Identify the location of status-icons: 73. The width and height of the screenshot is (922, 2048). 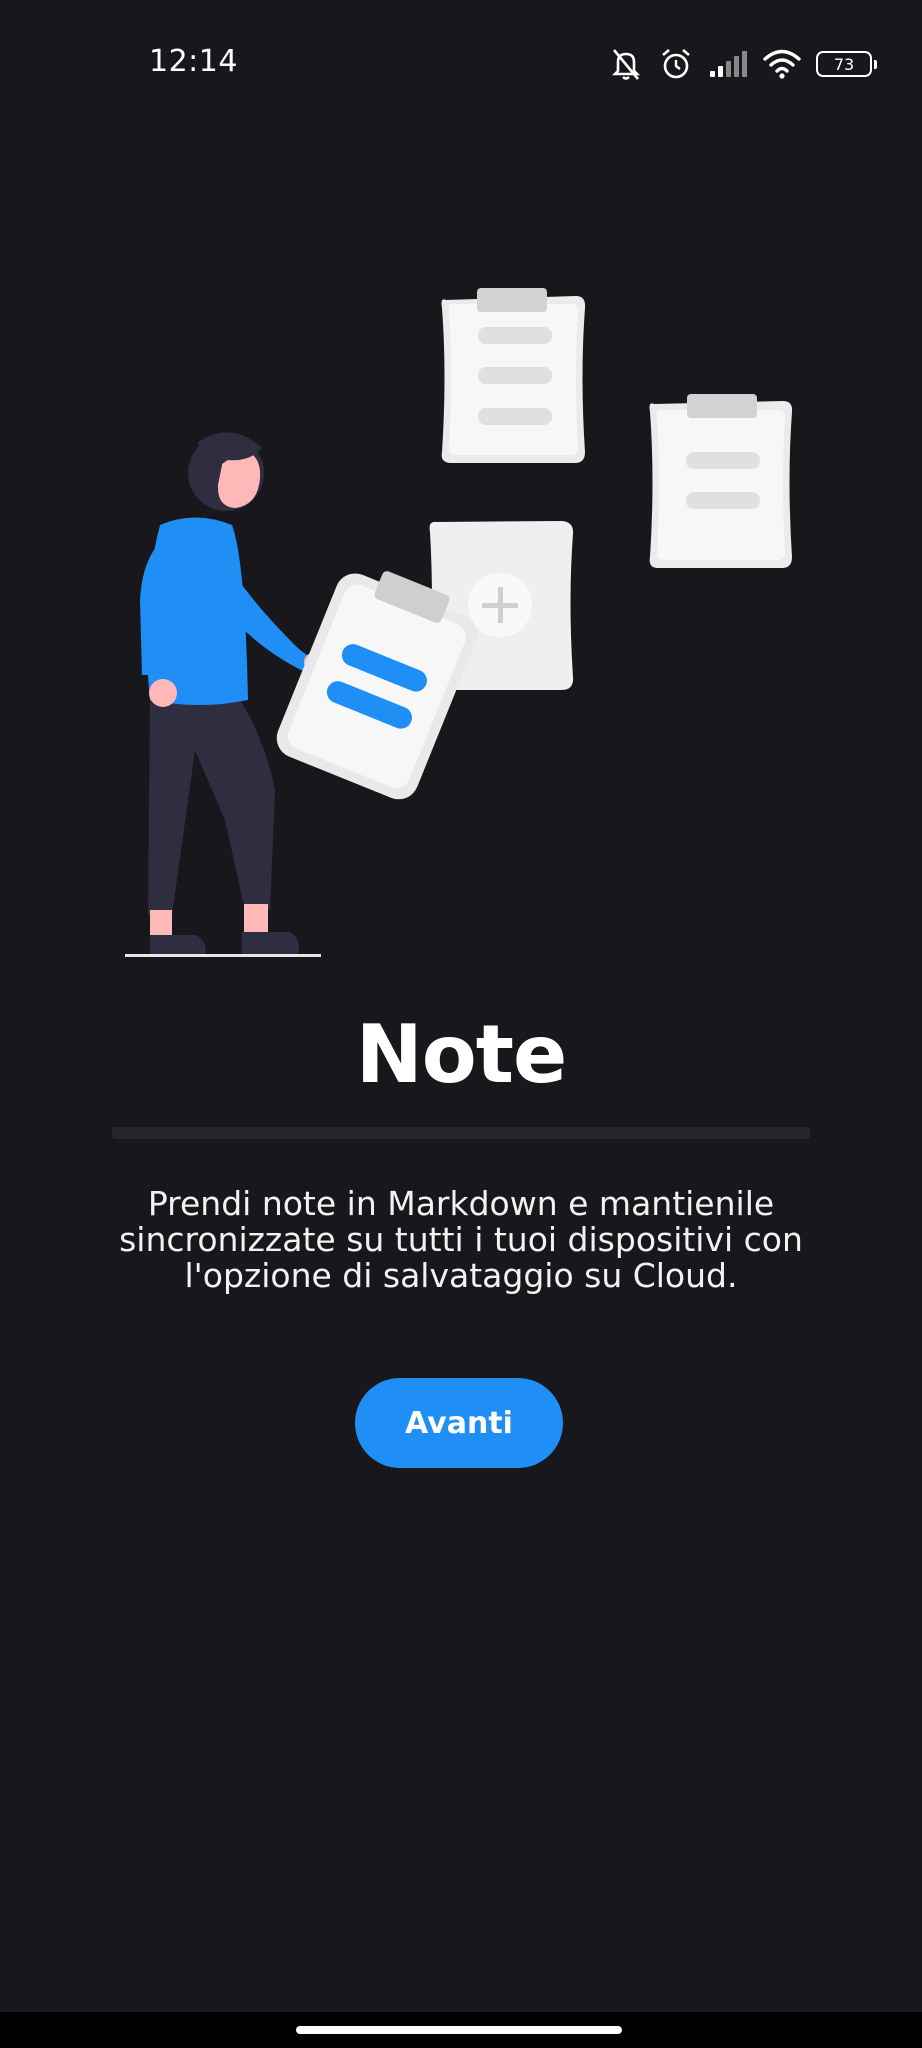
(742, 64).